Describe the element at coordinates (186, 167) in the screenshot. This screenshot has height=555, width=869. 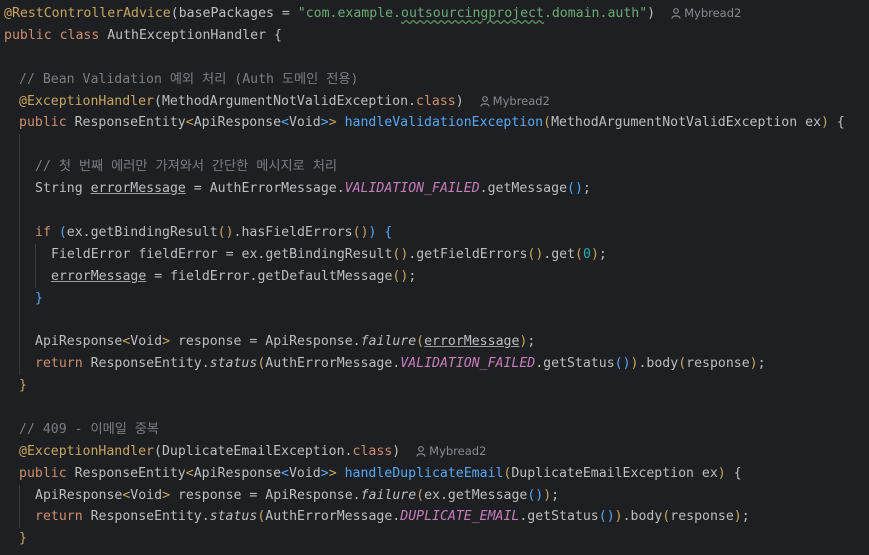
I see `comment: // 첫 번째 에러만 가져와서 간단한 메시지로 처리` at that location.